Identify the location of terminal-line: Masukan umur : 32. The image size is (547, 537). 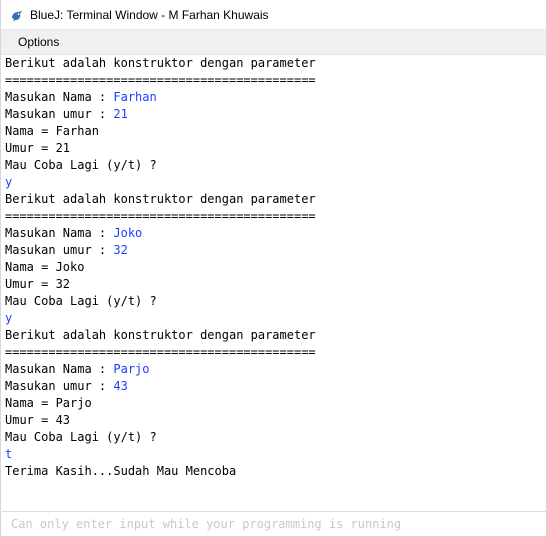
(274, 250).